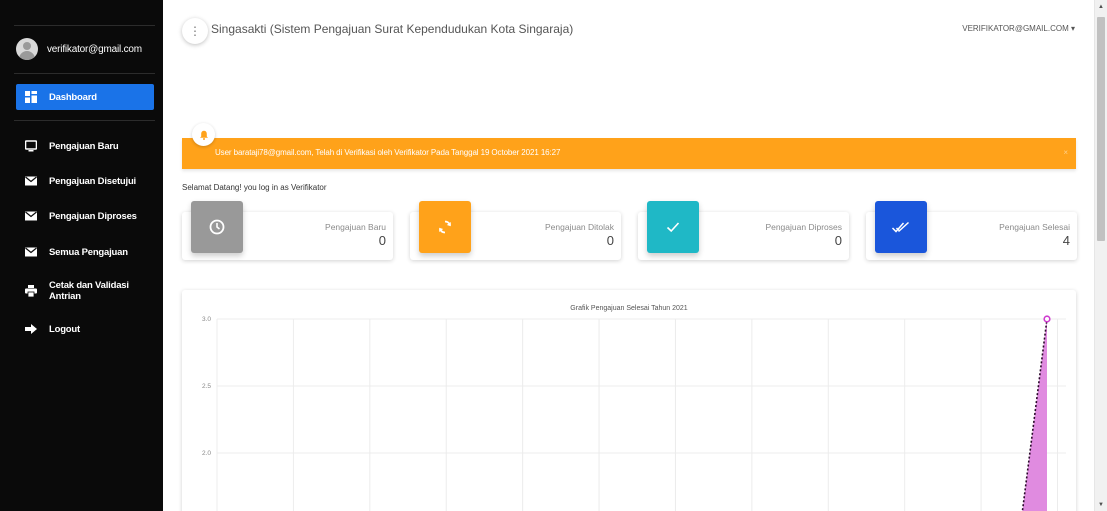 The width and height of the screenshot is (1107, 511). Describe the element at coordinates (901, 227) in the screenshot. I see `double-check-icon` at that location.